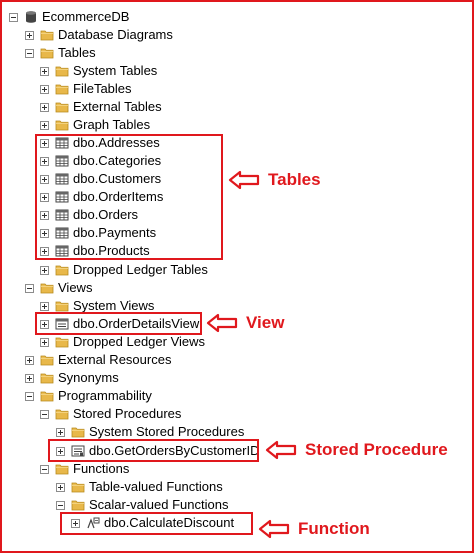 The image size is (474, 553). I want to click on tree-node-stored-procedures: Stored Procedures, so click(110, 414).